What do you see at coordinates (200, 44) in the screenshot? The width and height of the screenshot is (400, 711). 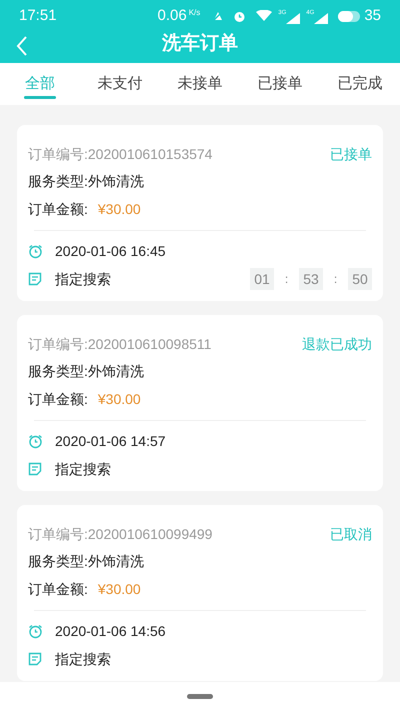 I see `page-title: 洗车订单` at bounding box center [200, 44].